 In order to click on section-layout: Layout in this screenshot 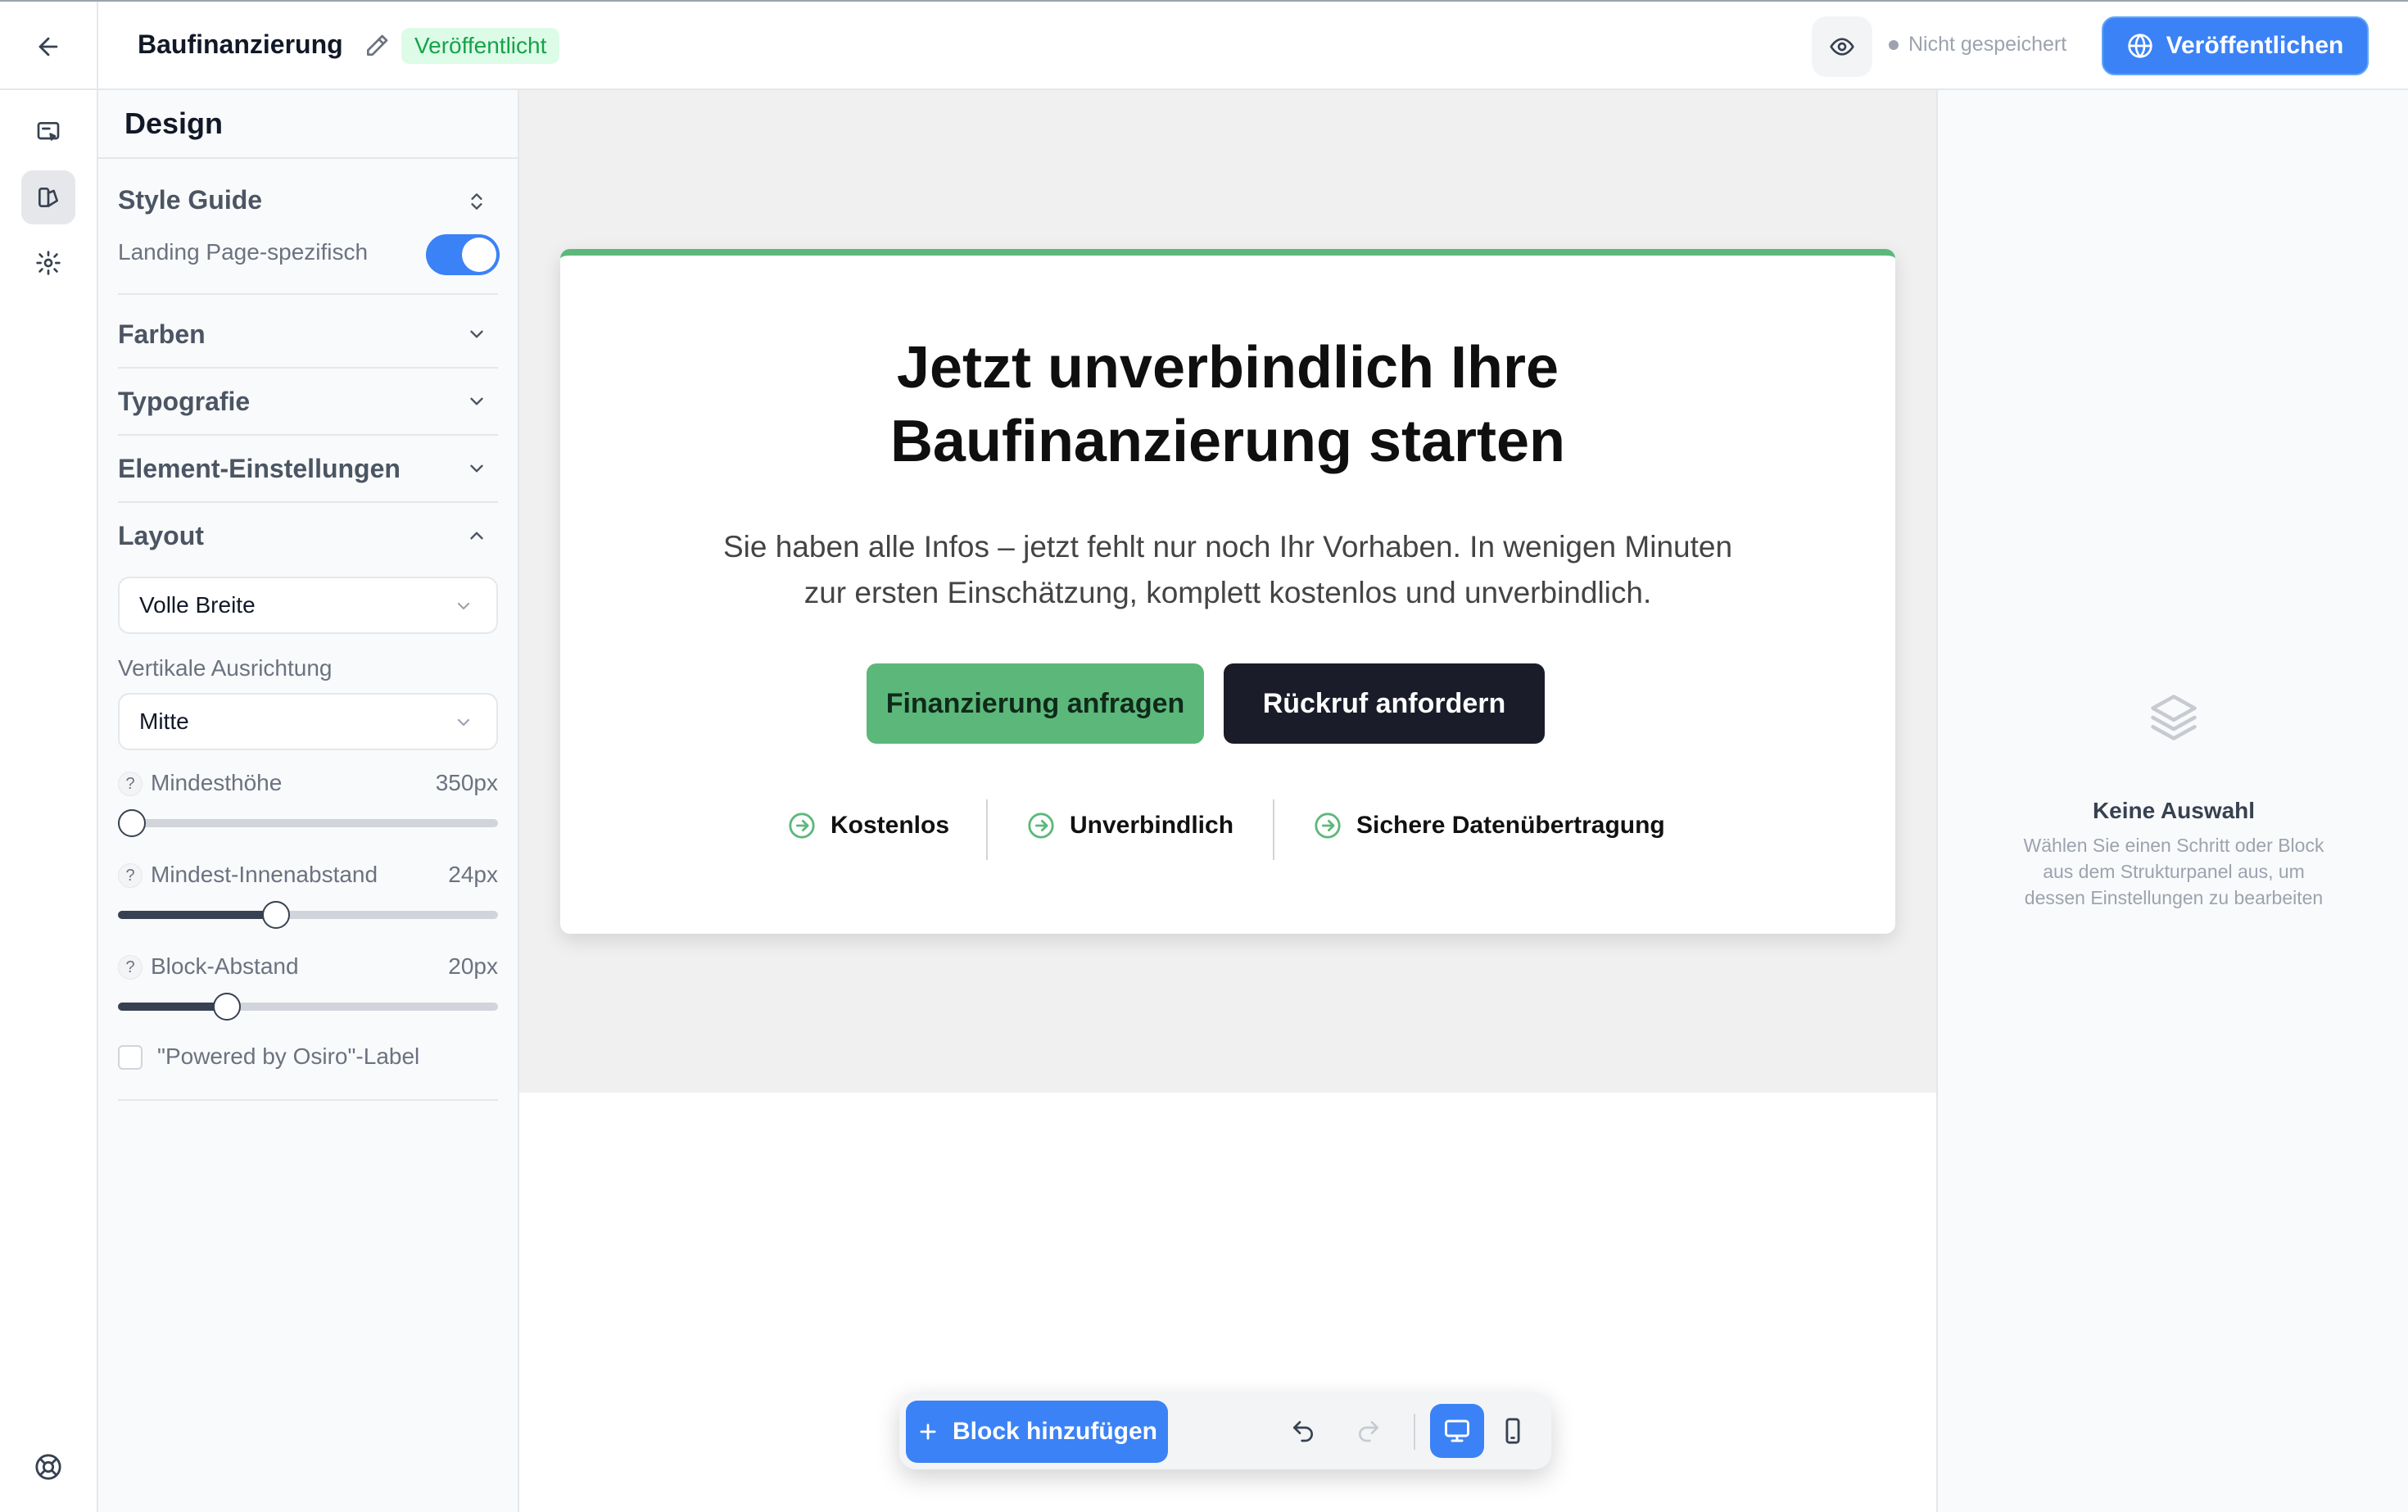, I will do `click(161, 536)`.